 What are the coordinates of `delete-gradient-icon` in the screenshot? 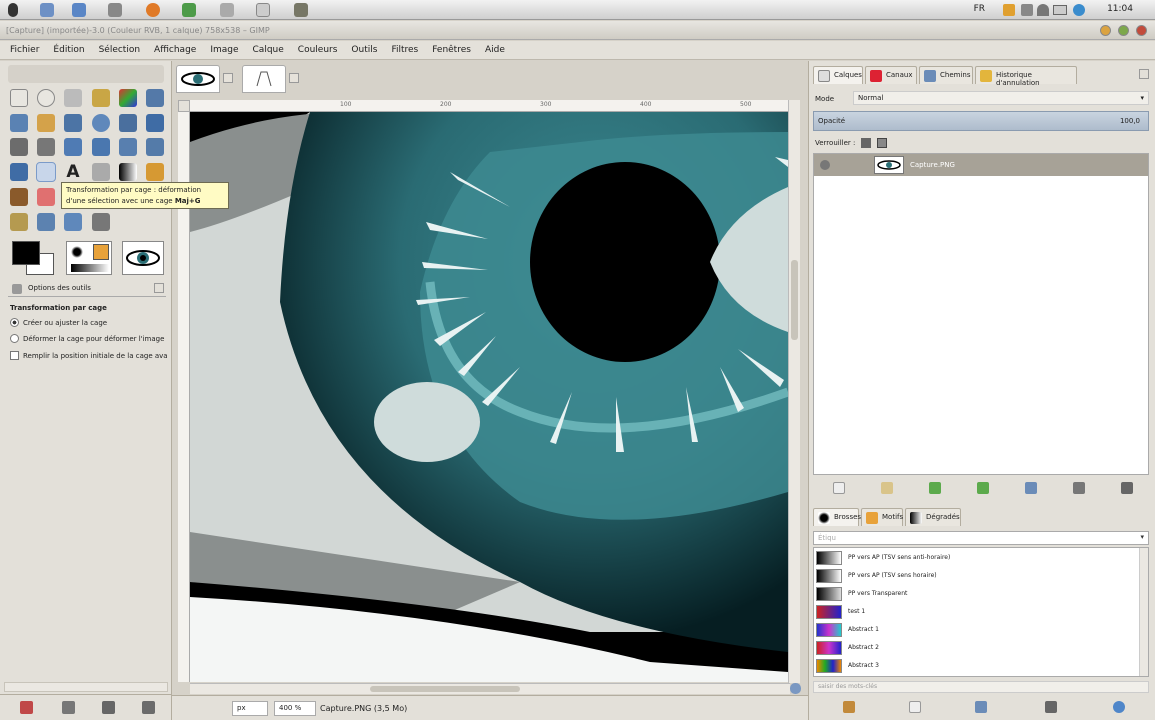 It's located at (1051, 707).